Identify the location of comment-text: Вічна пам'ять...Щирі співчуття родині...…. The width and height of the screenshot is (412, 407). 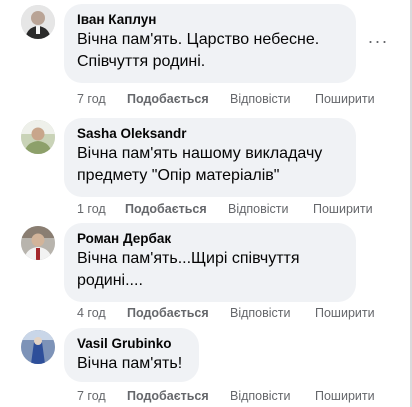
(210, 270).